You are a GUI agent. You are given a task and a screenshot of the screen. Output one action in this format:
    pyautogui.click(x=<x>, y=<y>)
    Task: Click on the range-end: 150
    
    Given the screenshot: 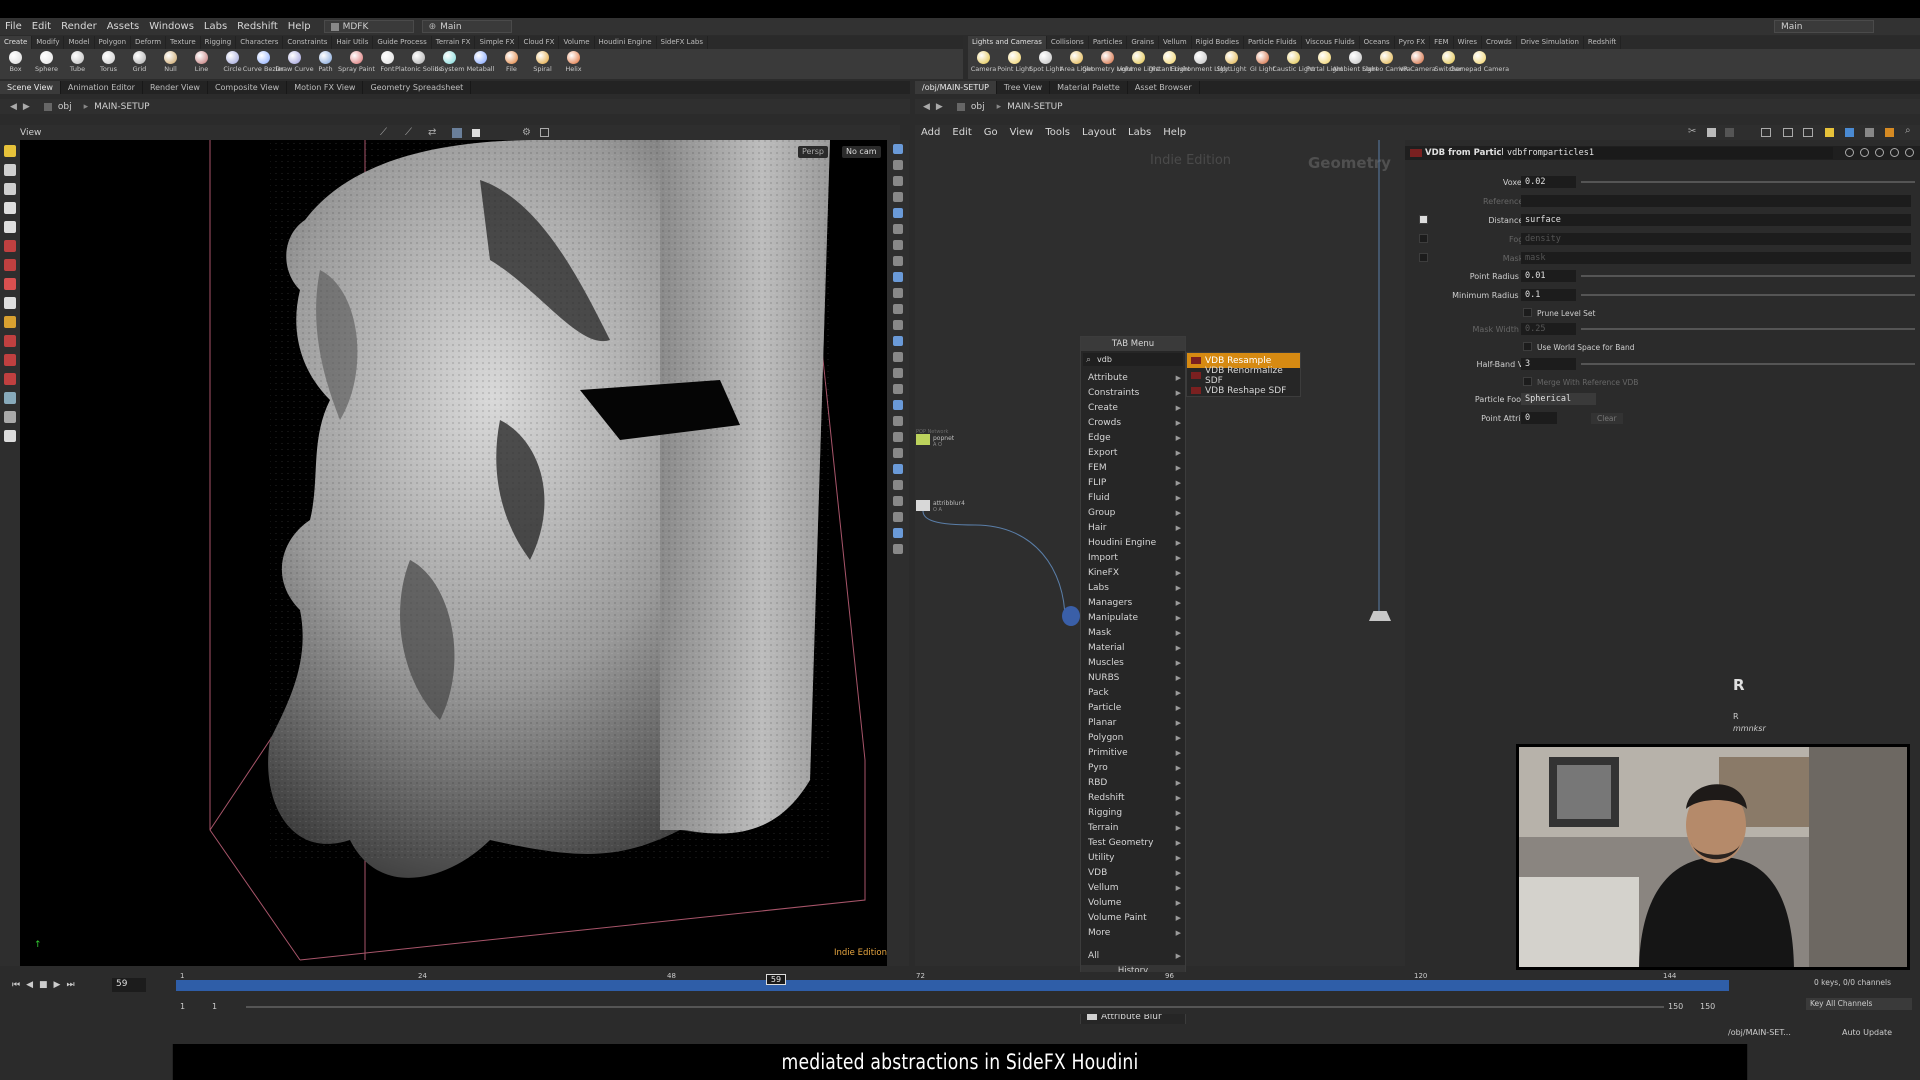 What is the action you would take?
    pyautogui.click(x=1675, y=1006)
    